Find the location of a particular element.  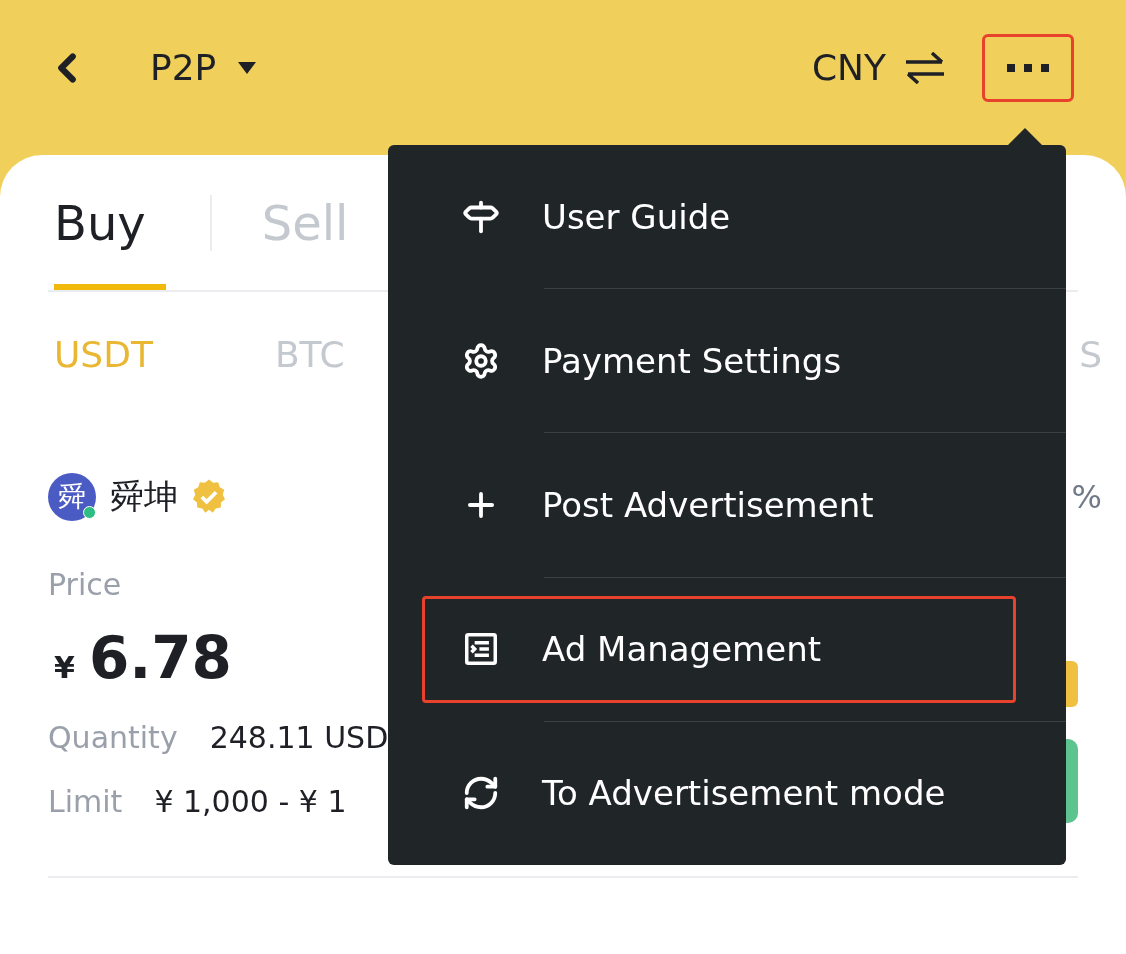

advertiser-name: 舜坤 is located at coordinates (144, 496).